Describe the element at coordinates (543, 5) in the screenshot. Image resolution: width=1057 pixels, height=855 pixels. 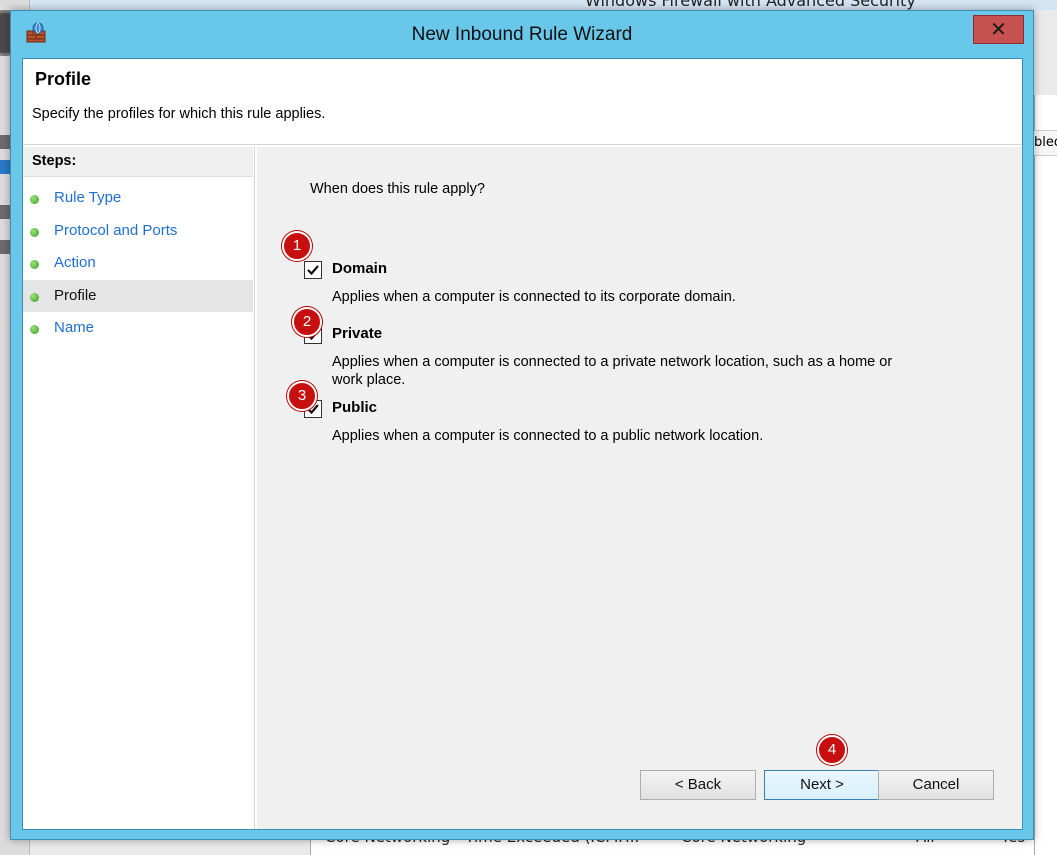
I see `background-title-bar: Windows Firewall with Advanced Security` at that location.